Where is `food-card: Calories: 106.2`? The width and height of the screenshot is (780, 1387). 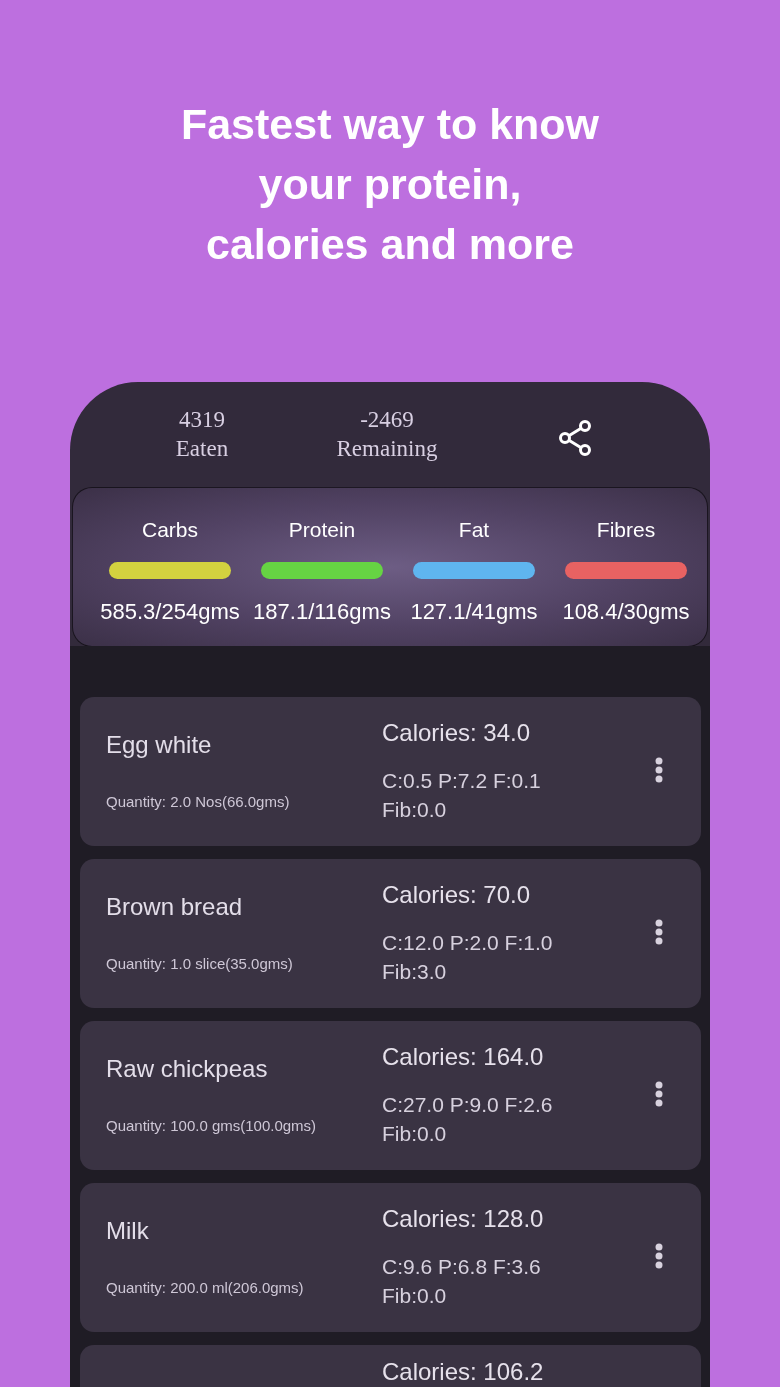 food-card: Calories: 106.2 is located at coordinates (390, 1366).